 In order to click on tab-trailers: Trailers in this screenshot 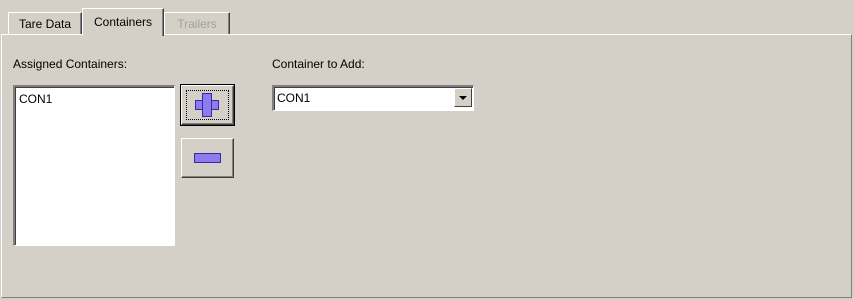, I will do `click(197, 23)`.